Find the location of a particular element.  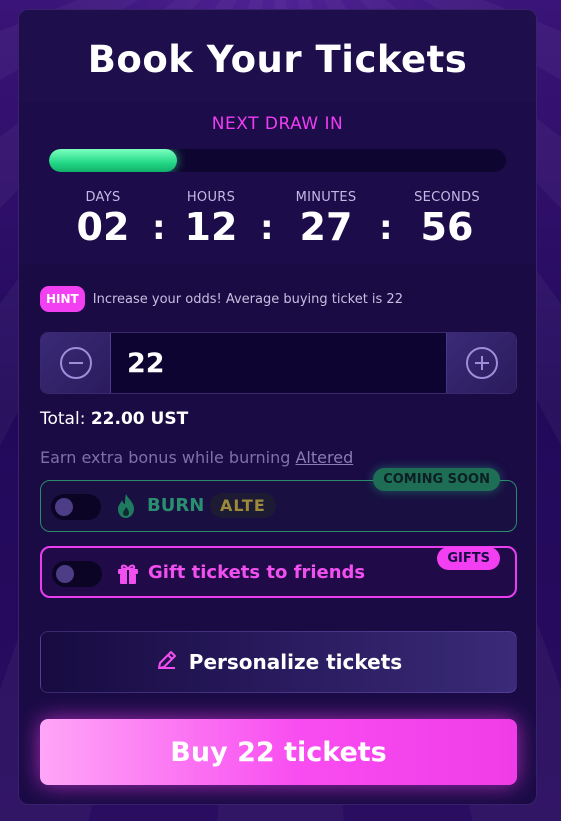

gift-toggle is located at coordinates (77, 574).